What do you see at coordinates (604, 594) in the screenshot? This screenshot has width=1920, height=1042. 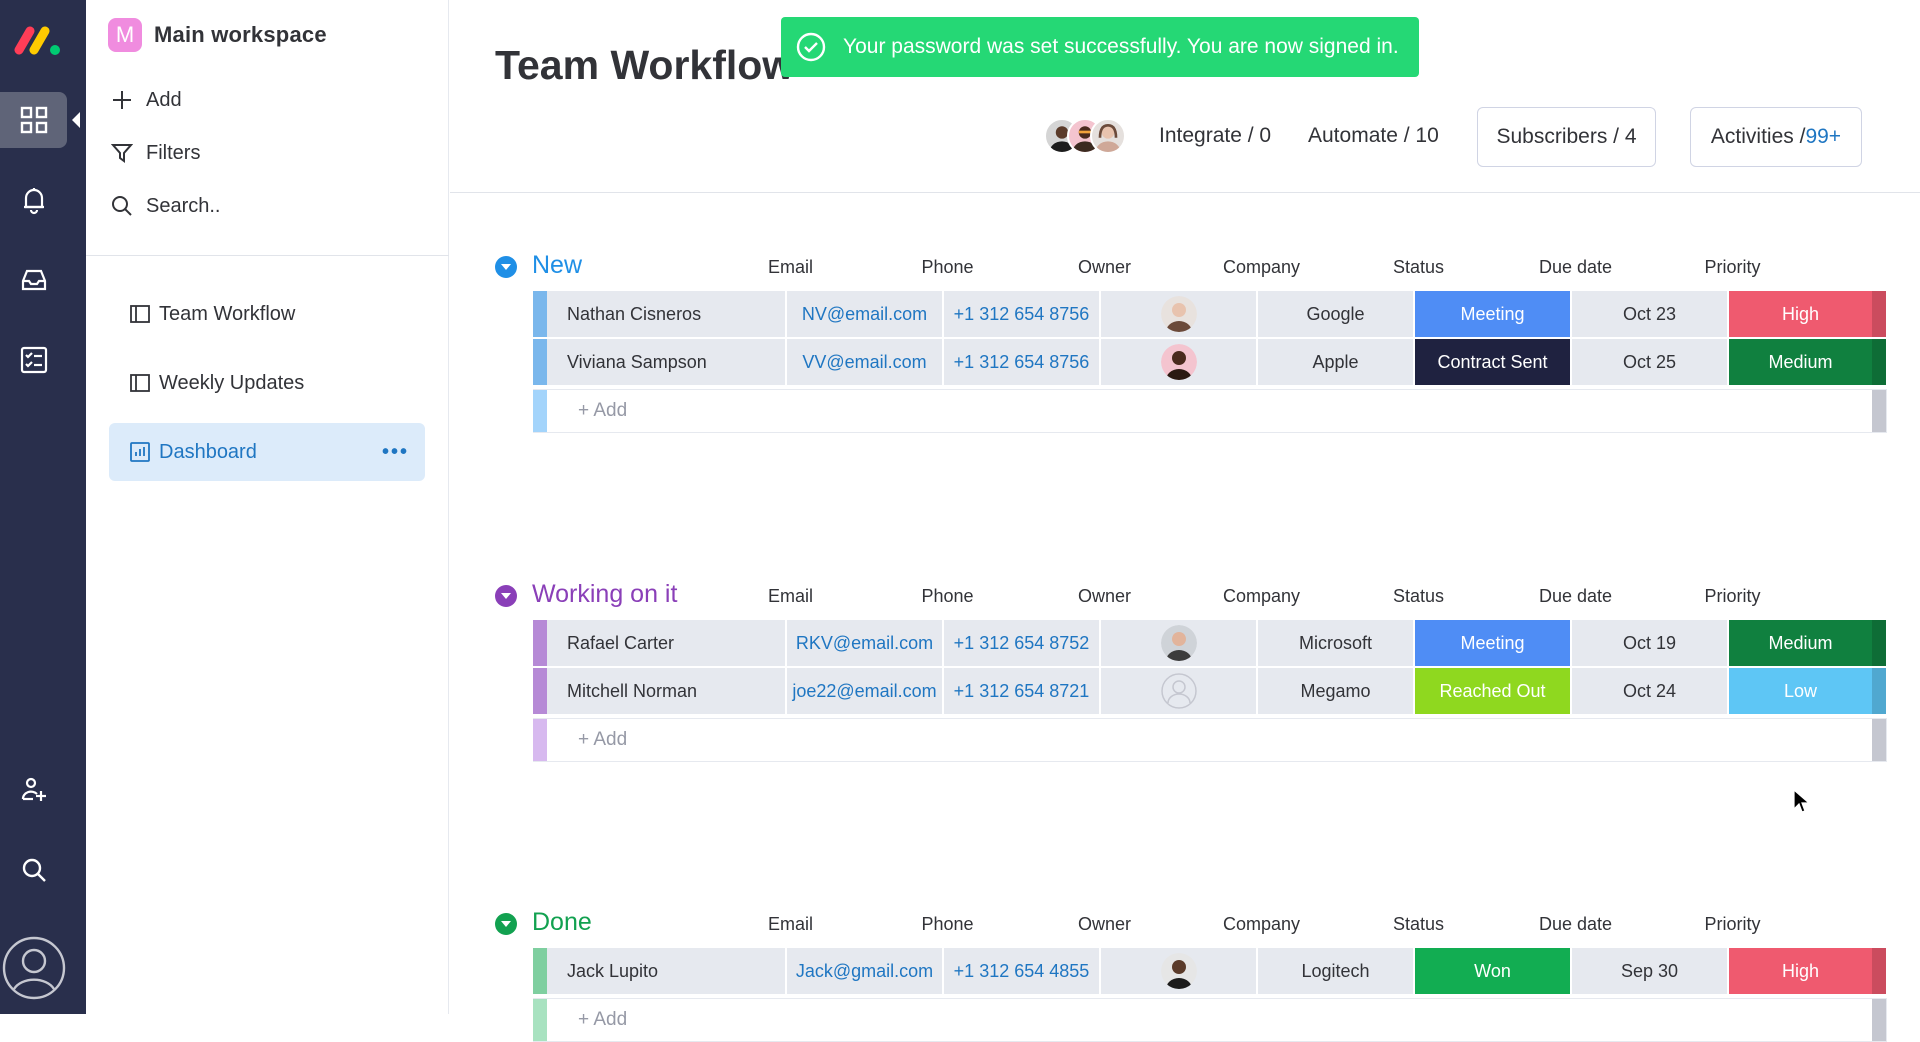 I see `group-title: Working on it` at bounding box center [604, 594].